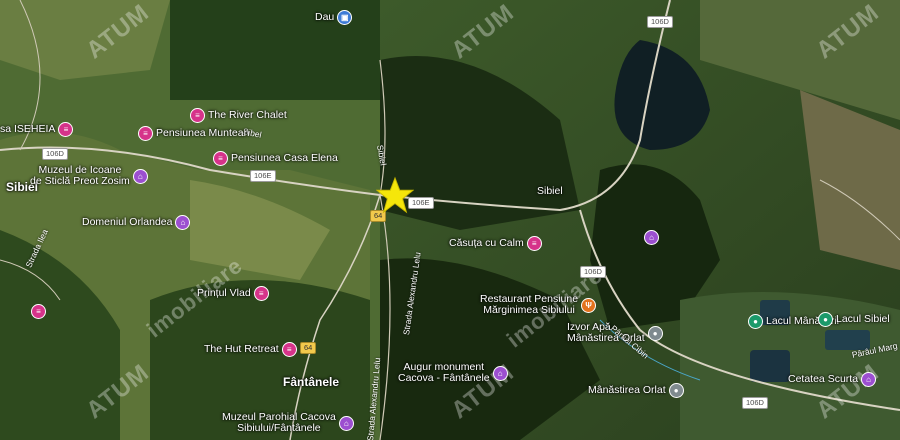  Describe the element at coordinates (627, 390) in the screenshot. I see `poi-label: Mânăstirea Orlat` at that location.